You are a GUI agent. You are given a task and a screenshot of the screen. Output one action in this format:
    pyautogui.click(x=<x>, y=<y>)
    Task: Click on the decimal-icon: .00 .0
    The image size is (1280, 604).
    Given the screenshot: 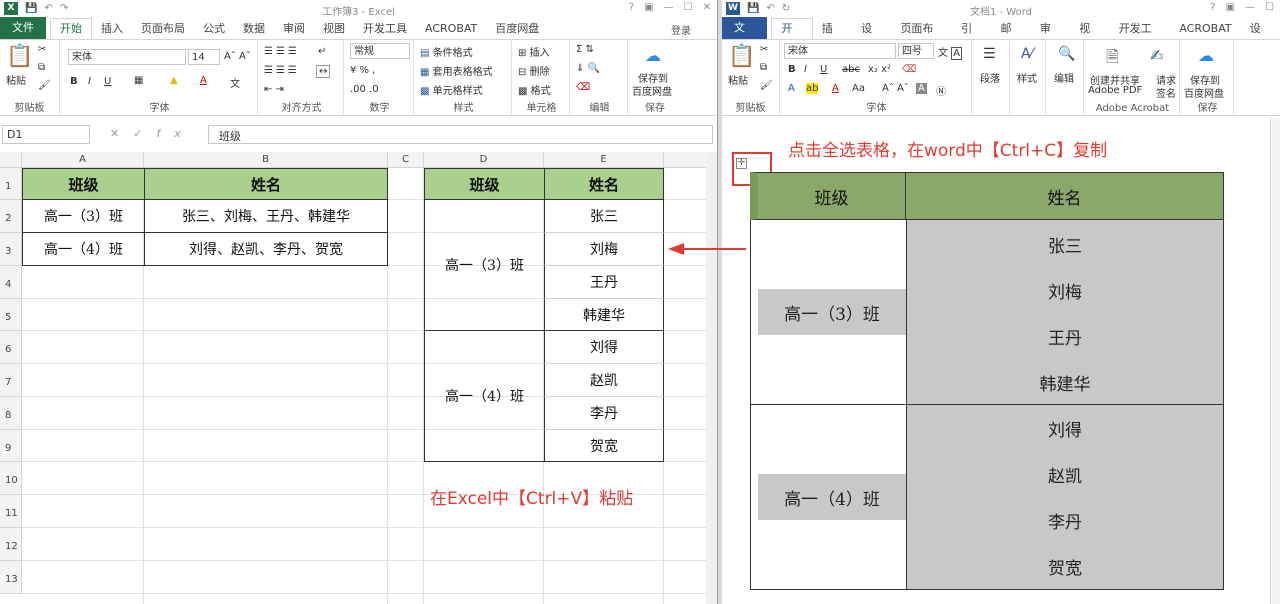 What is the action you would take?
    pyautogui.click(x=364, y=89)
    